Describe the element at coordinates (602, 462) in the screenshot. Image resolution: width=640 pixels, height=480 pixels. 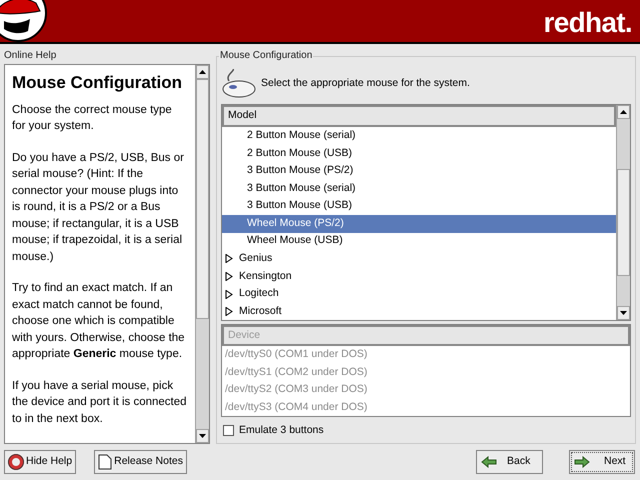
I see `next-button: Next` at that location.